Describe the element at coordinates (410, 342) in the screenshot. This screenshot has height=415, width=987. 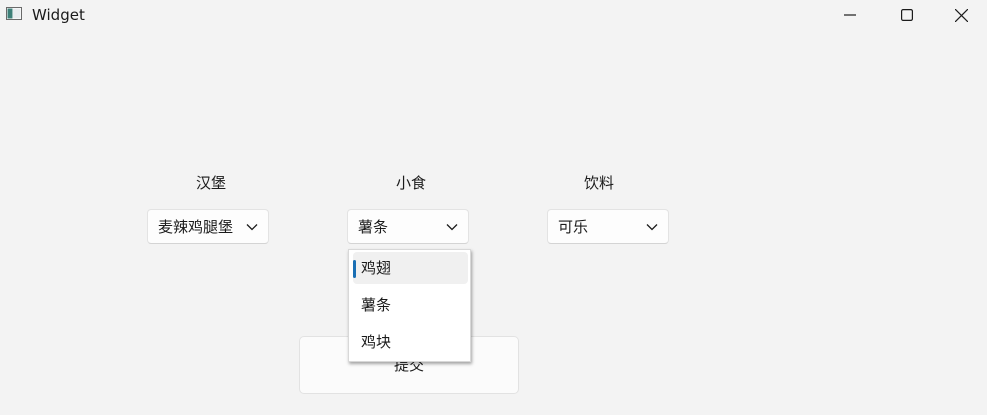
I see `dropdown-item-nuggets: 鸡块` at that location.